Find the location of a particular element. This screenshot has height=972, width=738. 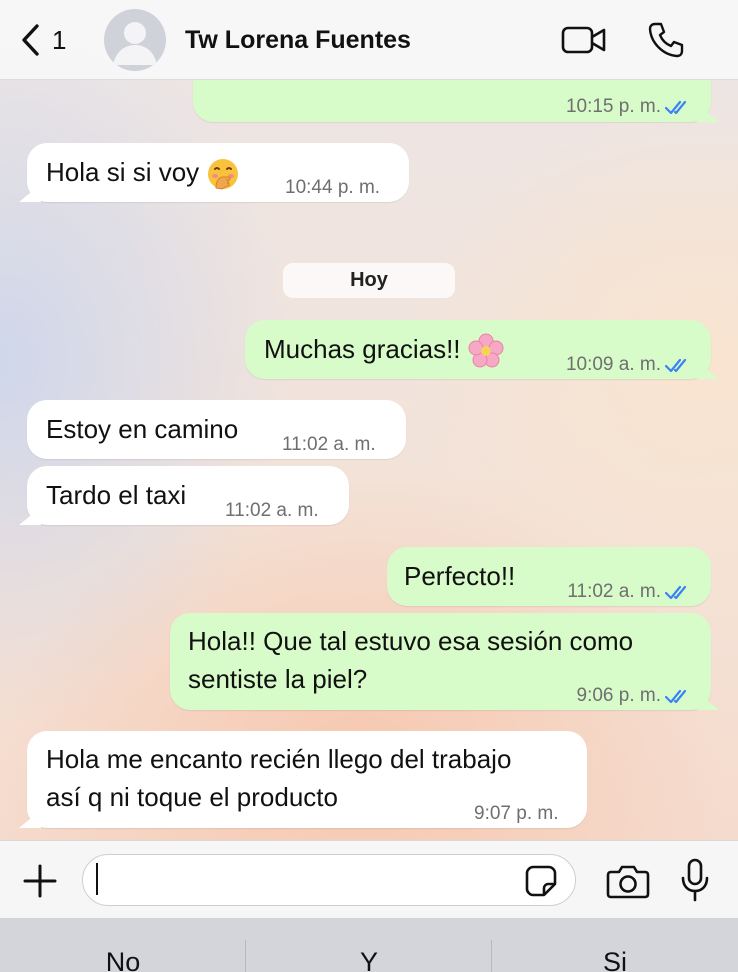

cherry-blossom-emoji is located at coordinates (486, 350).